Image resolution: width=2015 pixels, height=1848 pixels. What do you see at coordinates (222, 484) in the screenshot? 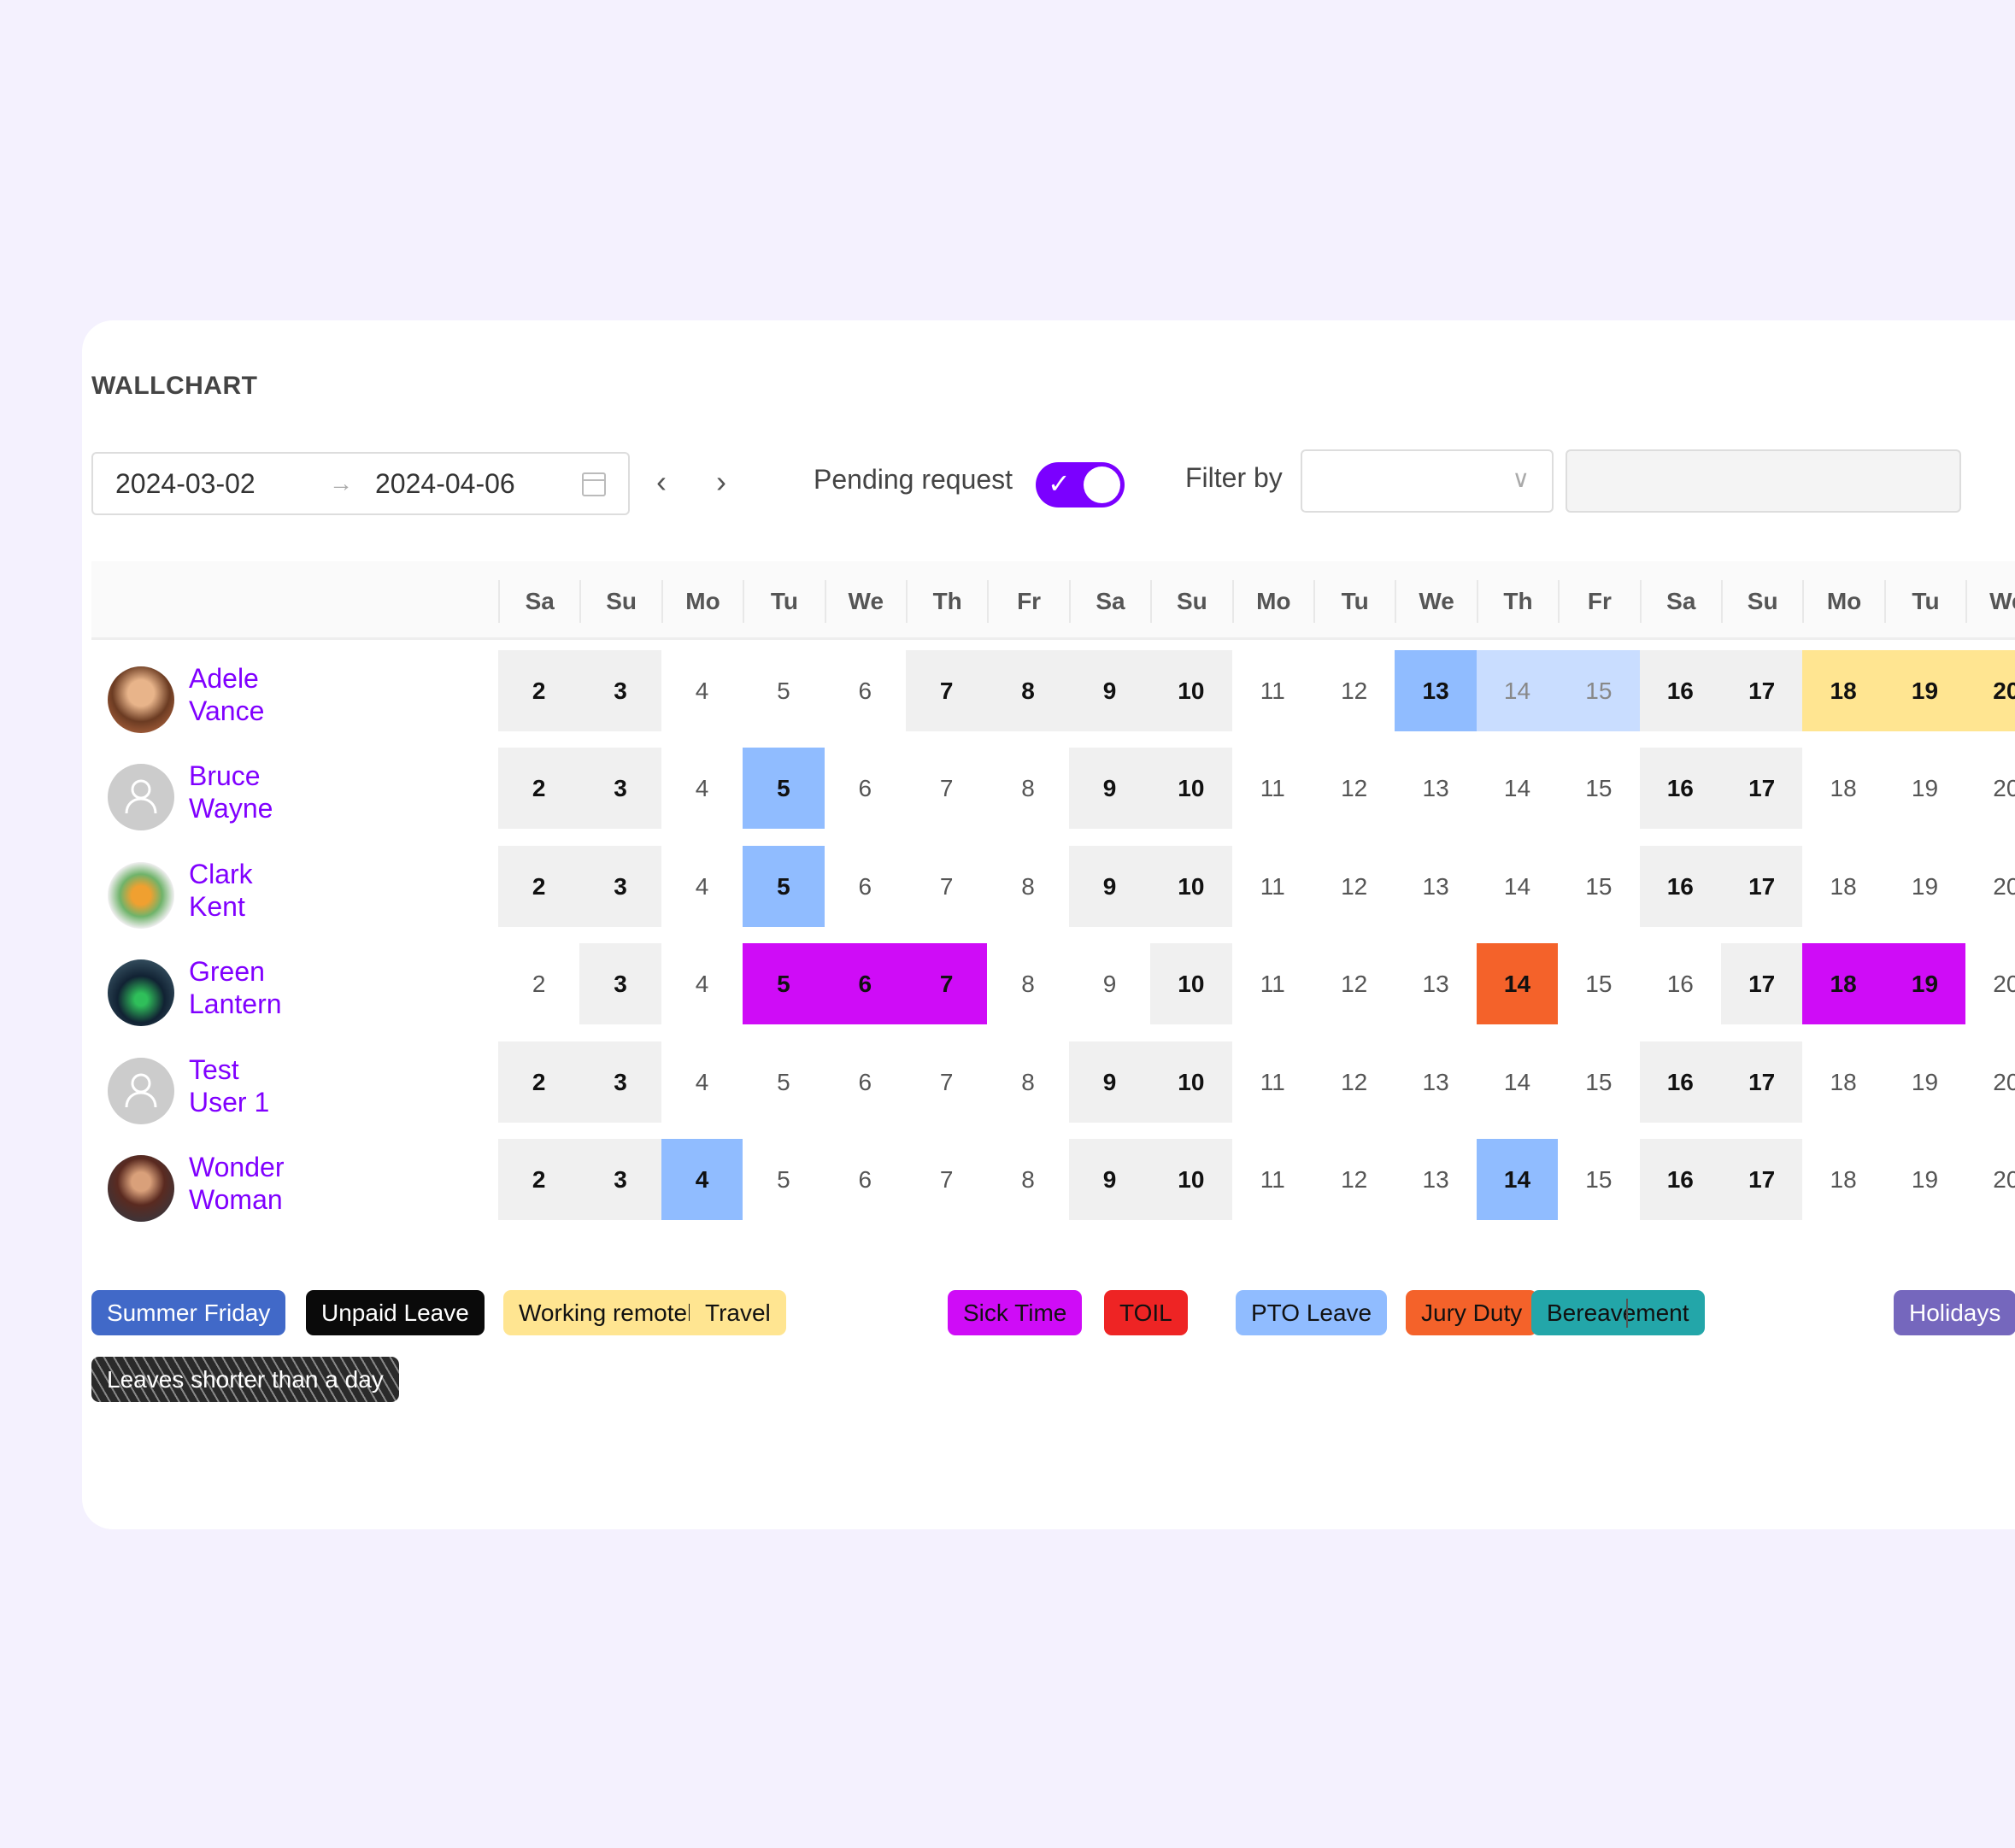
I see `start-date: 2024-03-02` at bounding box center [222, 484].